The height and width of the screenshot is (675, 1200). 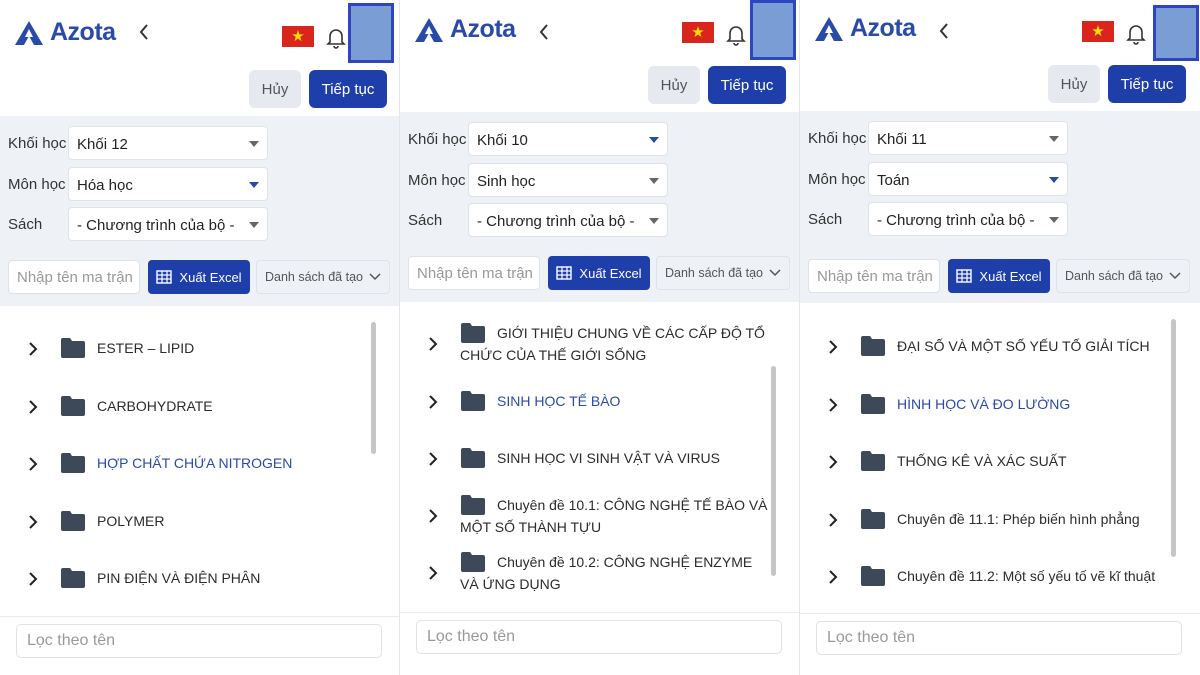 What do you see at coordinates (609, 458) in the screenshot?
I see `tree-item-label: SINH HỌC VI SINH VẬT VÀ VIRUS` at bounding box center [609, 458].